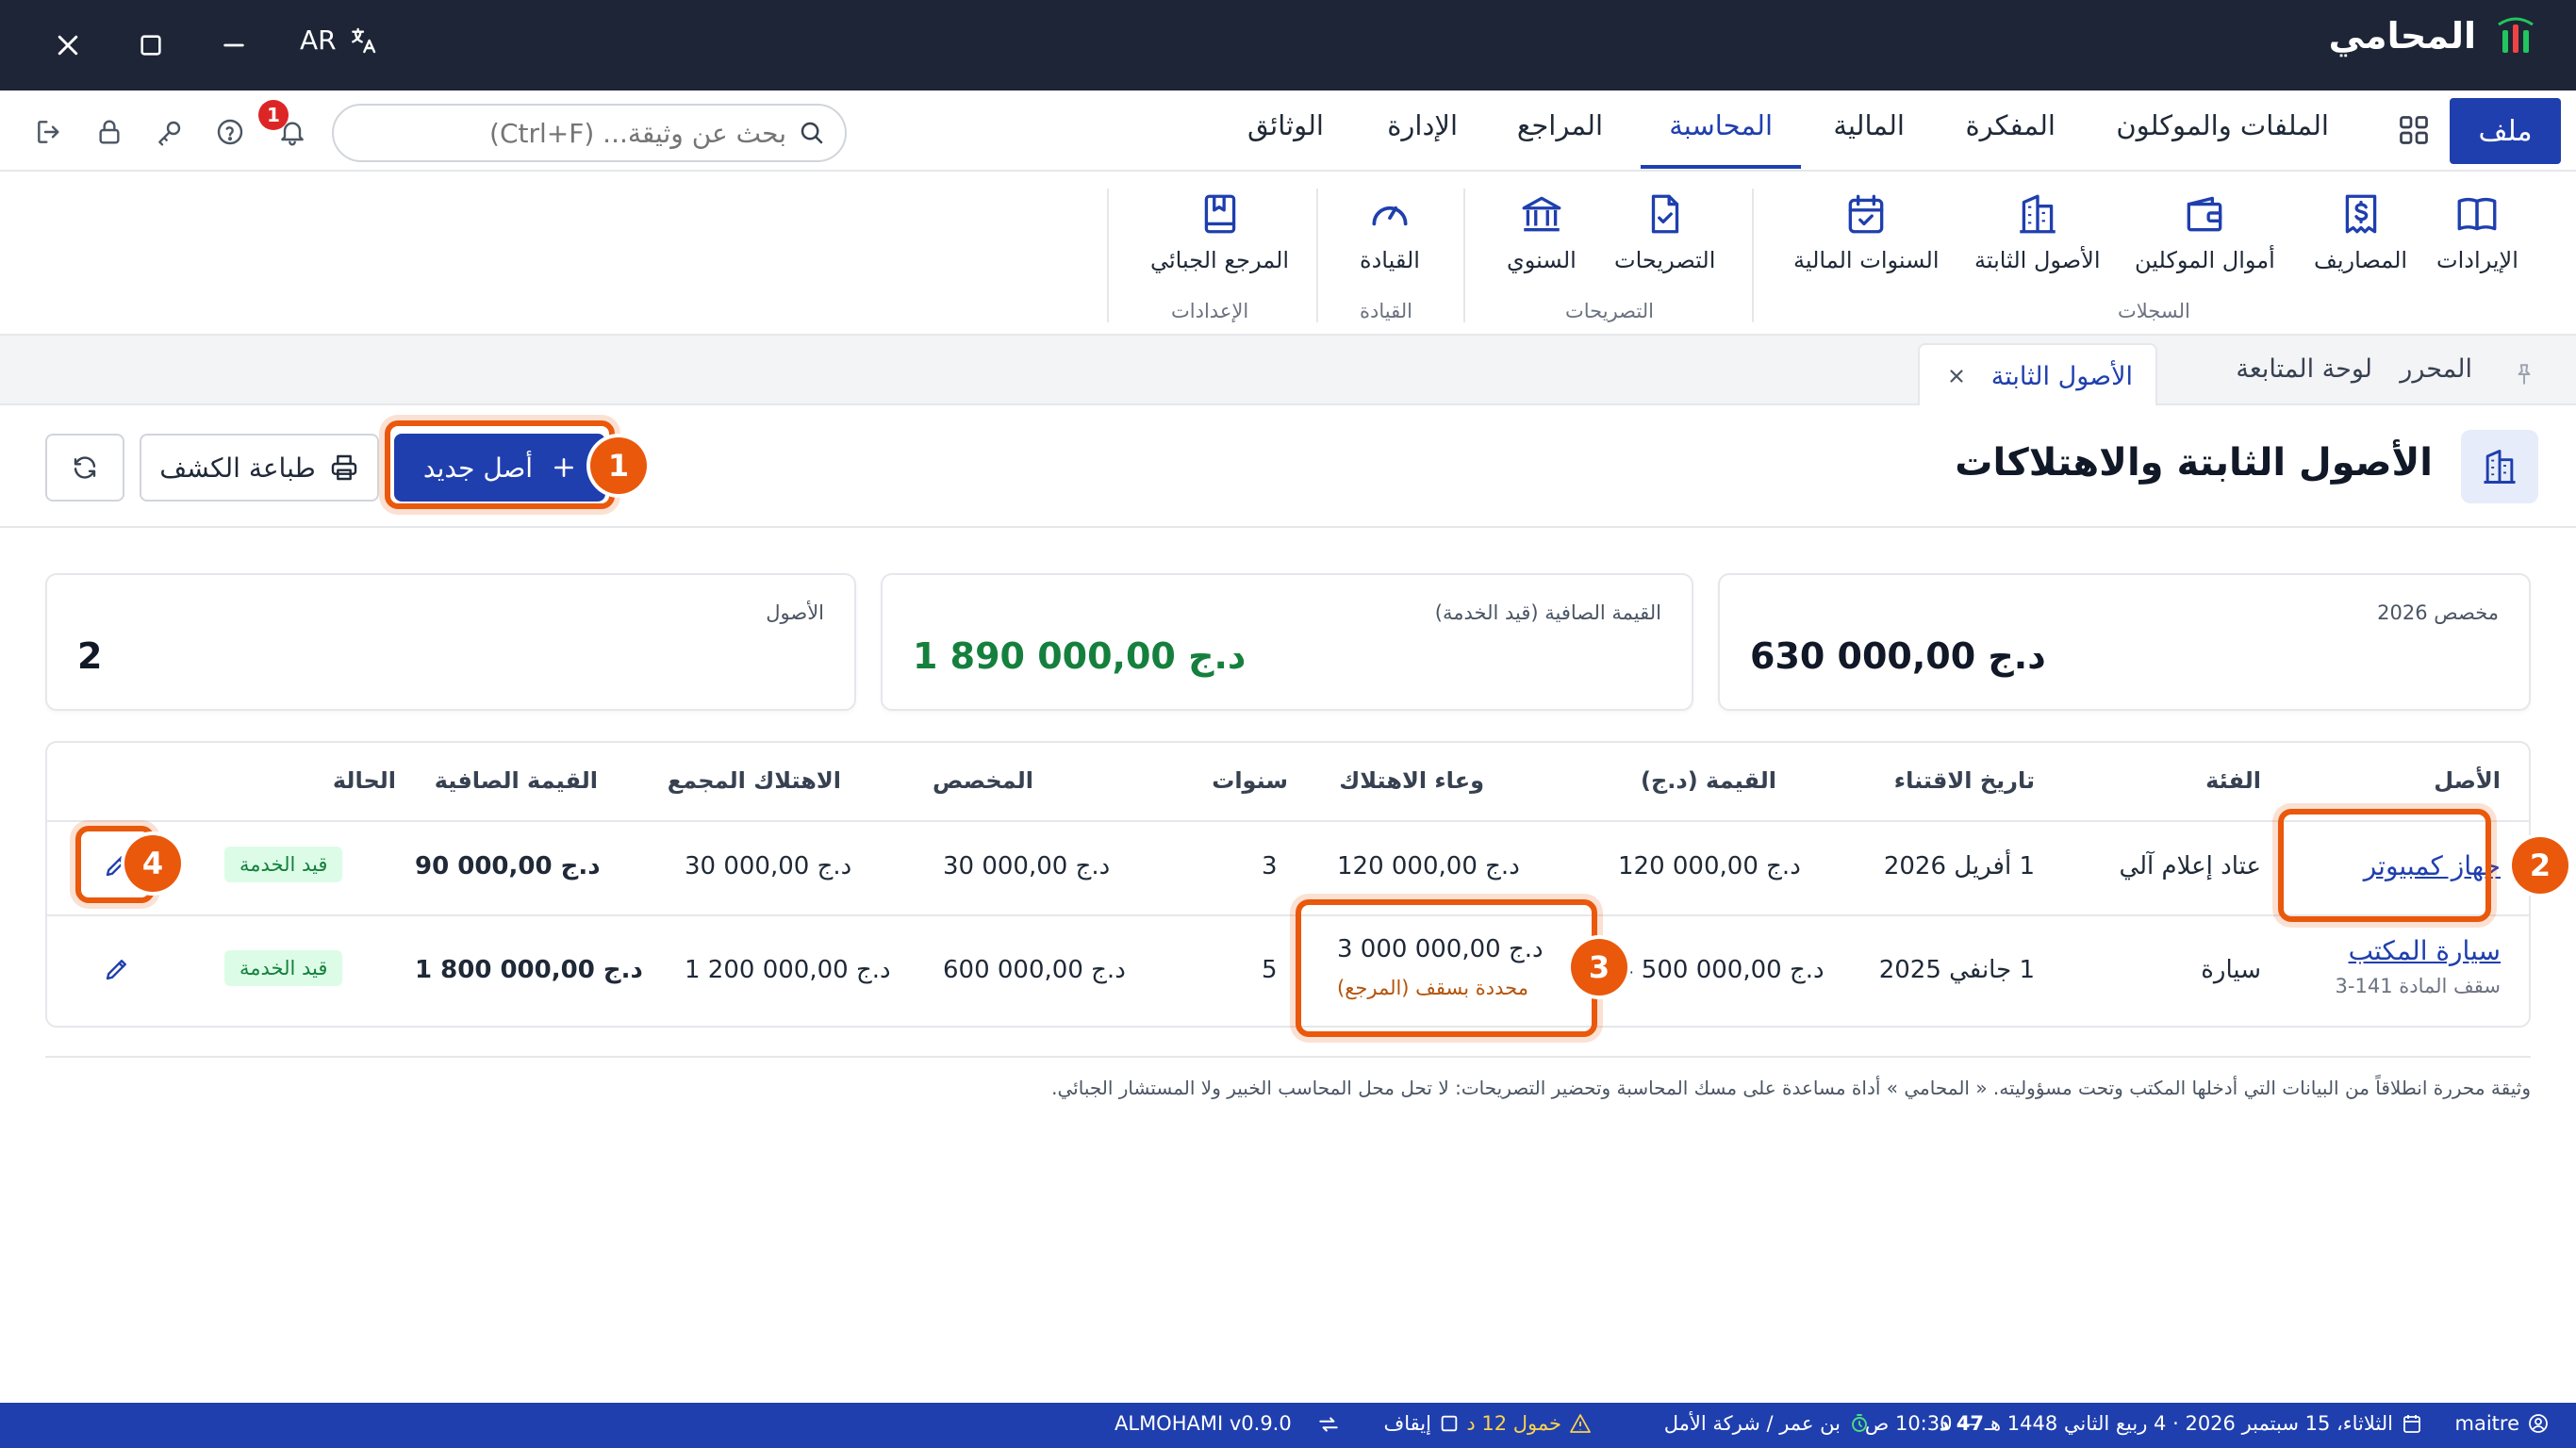  What do you see at coordinates (1599, 967) in the screenshot?
I see `callout-number: 3` at bounding box center [1599, 967].